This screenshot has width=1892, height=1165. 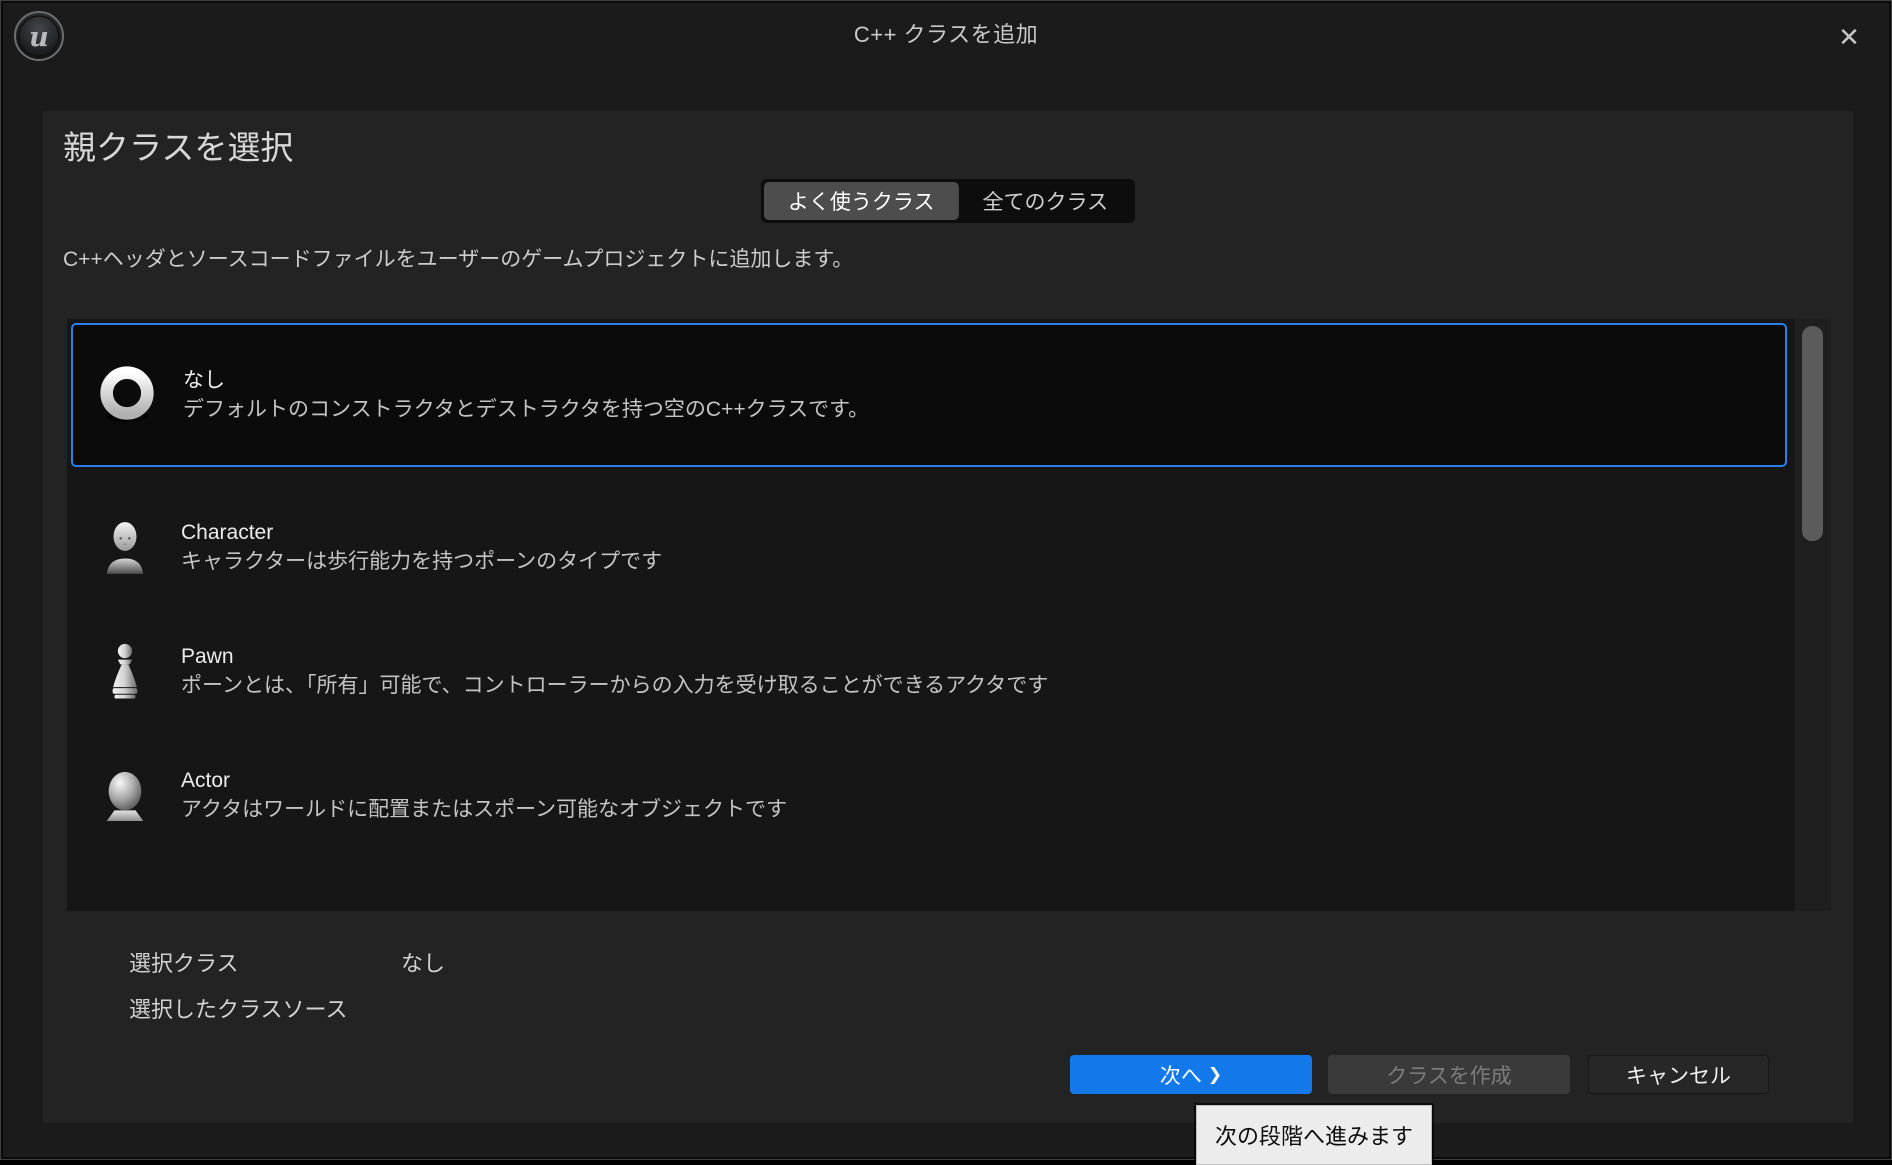 I want to click on selected-class-label: 選択クラス, so click(x=184, y=963).